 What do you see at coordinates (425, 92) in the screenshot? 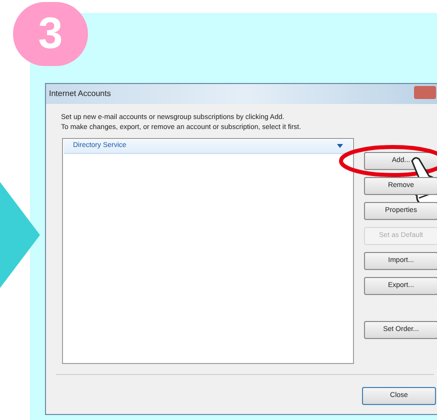
I see `close-icon` at bounding box center [425, 92].